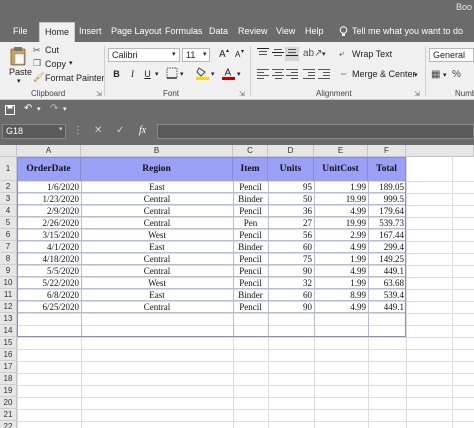  I want to click on currency-dropdown-icon: ▾, so click(445, 75).